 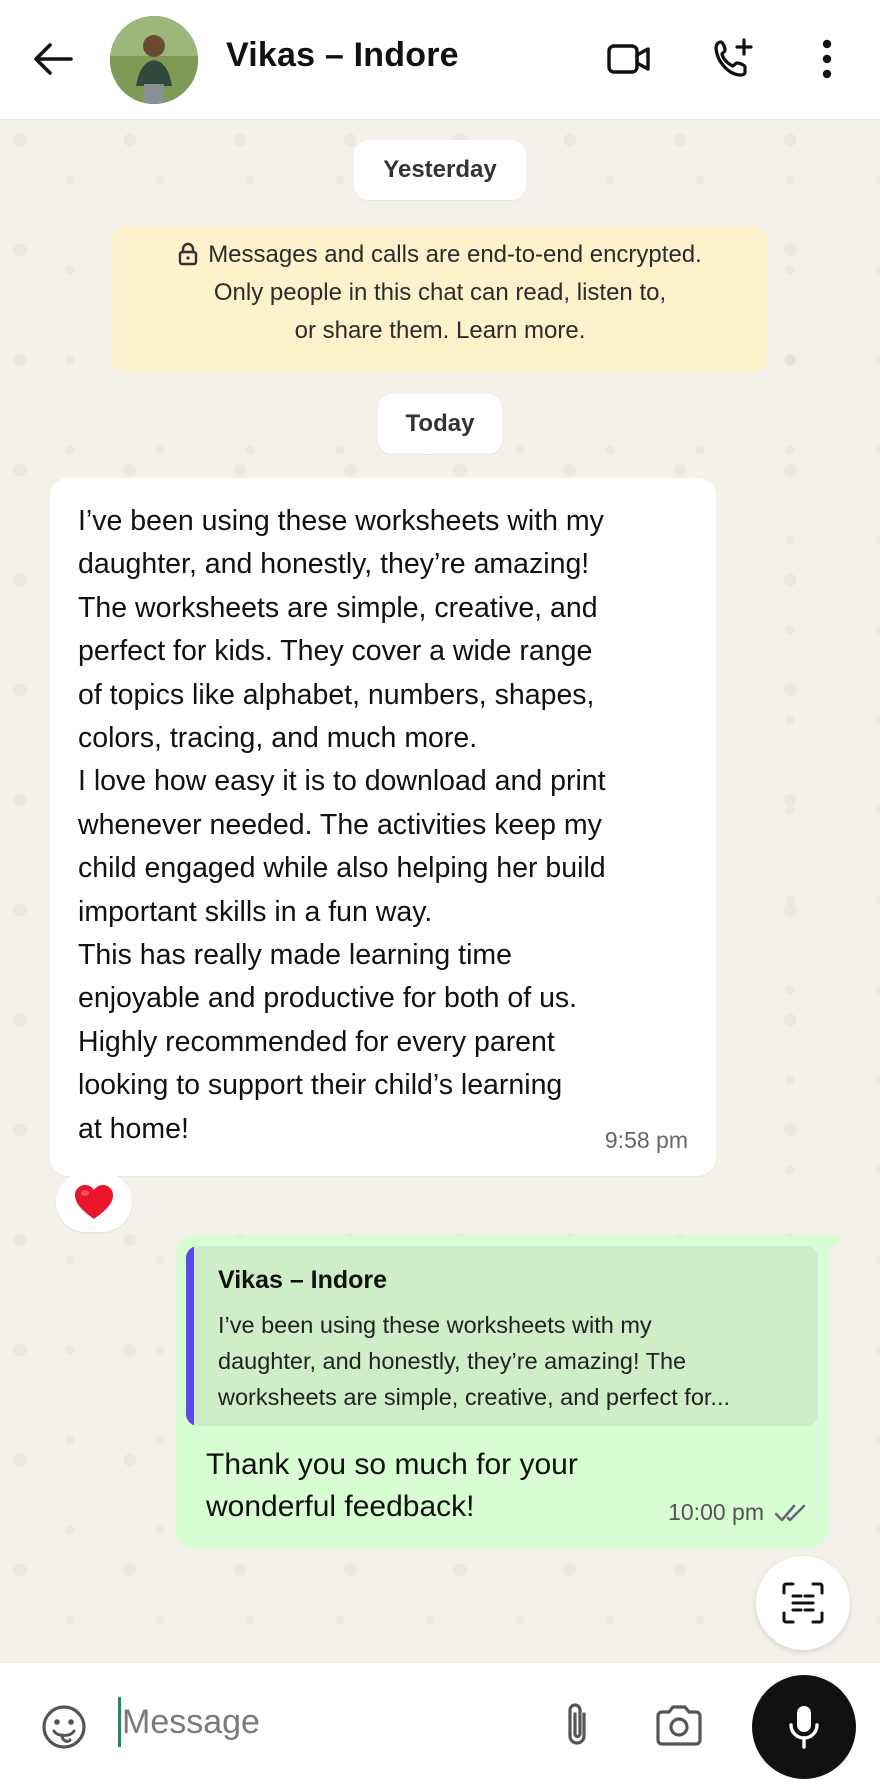 I want to click on video-call-button, so click(x=629, y=59).